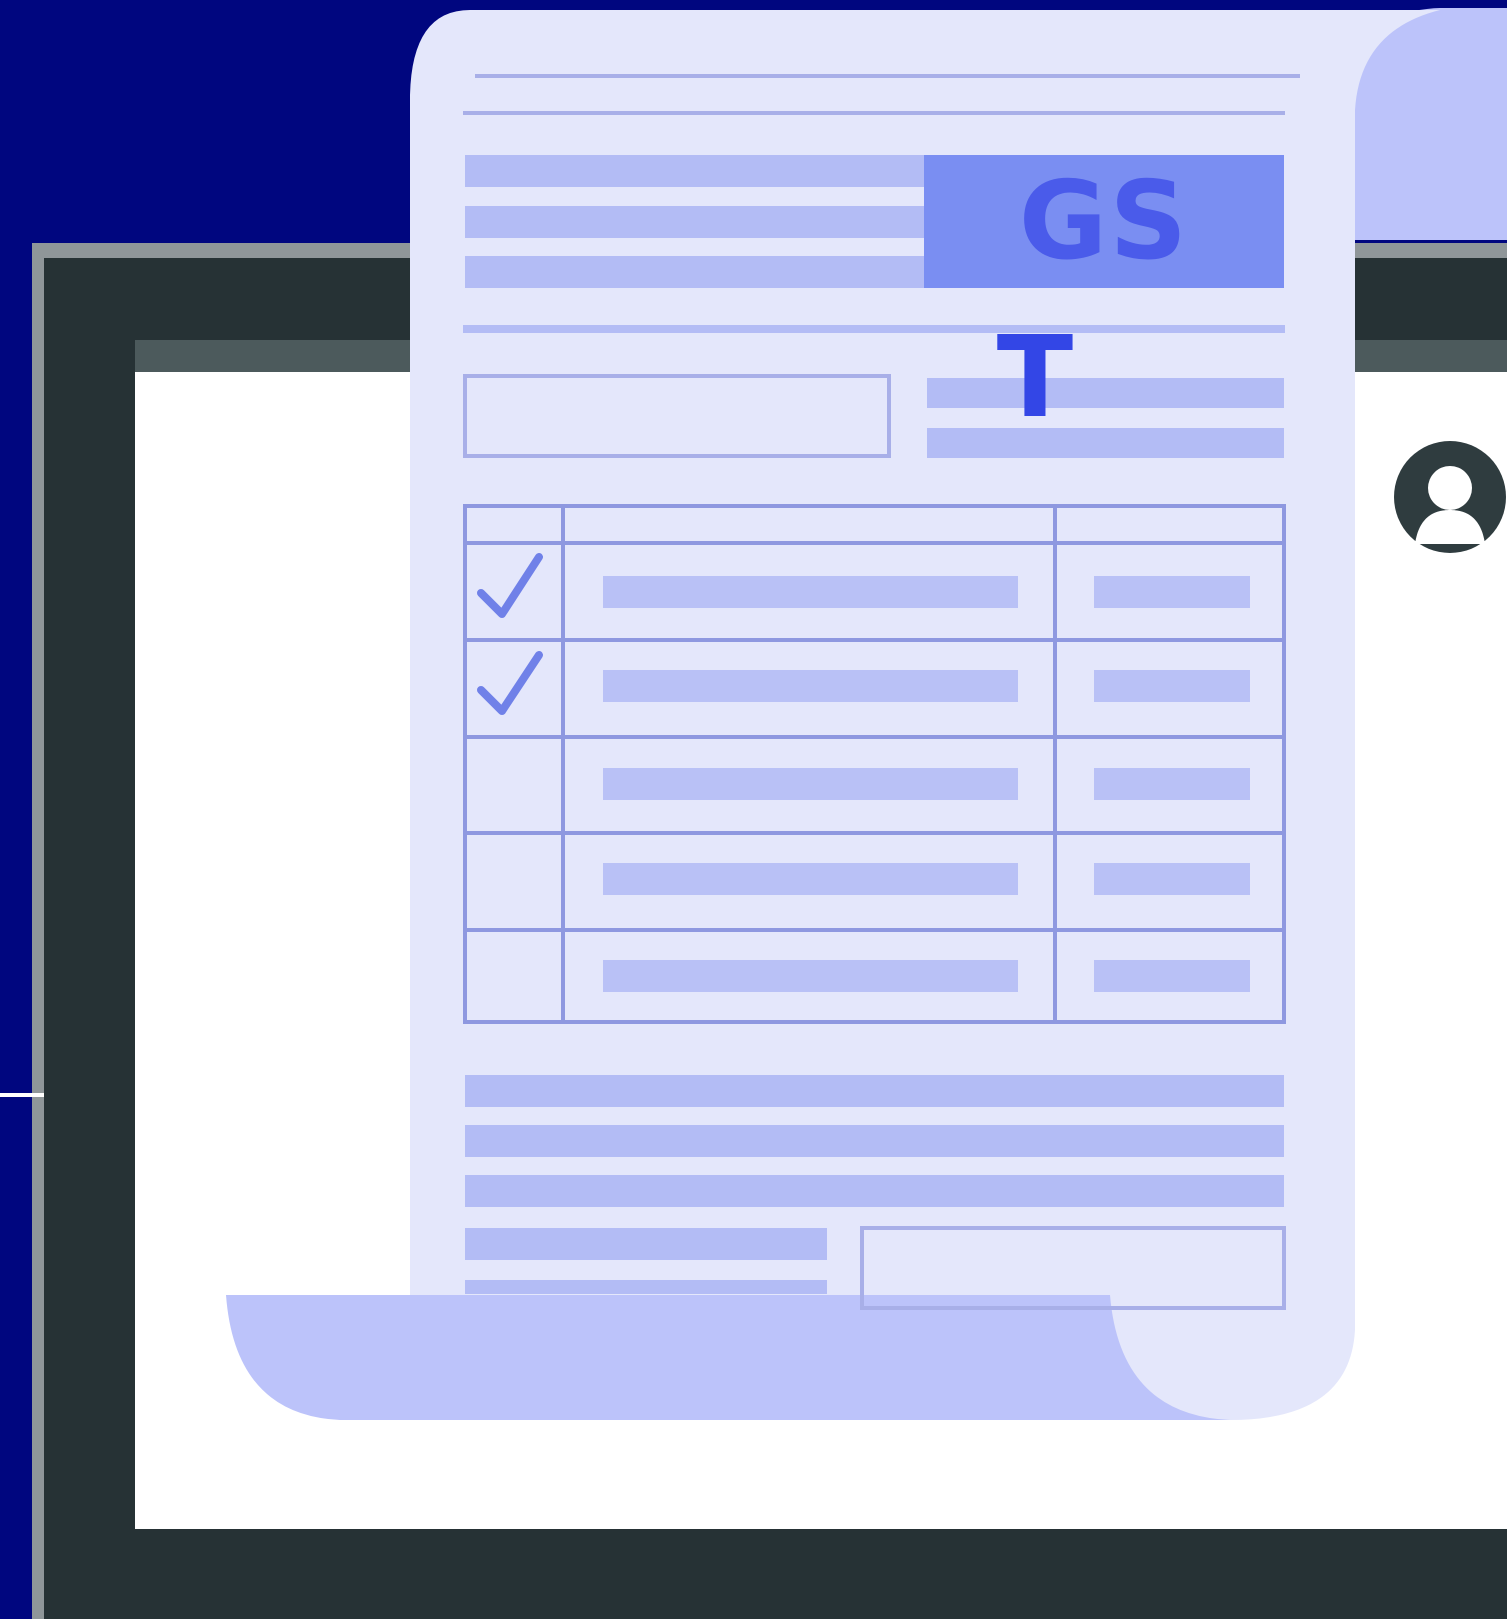 Image resolution: width=1507 pixels, height=1619 pixels. What do you see at coordinates (1104, 221) in the screenshot?
I see `gs-badge-text: GS` at bounding box center [1104, 221].